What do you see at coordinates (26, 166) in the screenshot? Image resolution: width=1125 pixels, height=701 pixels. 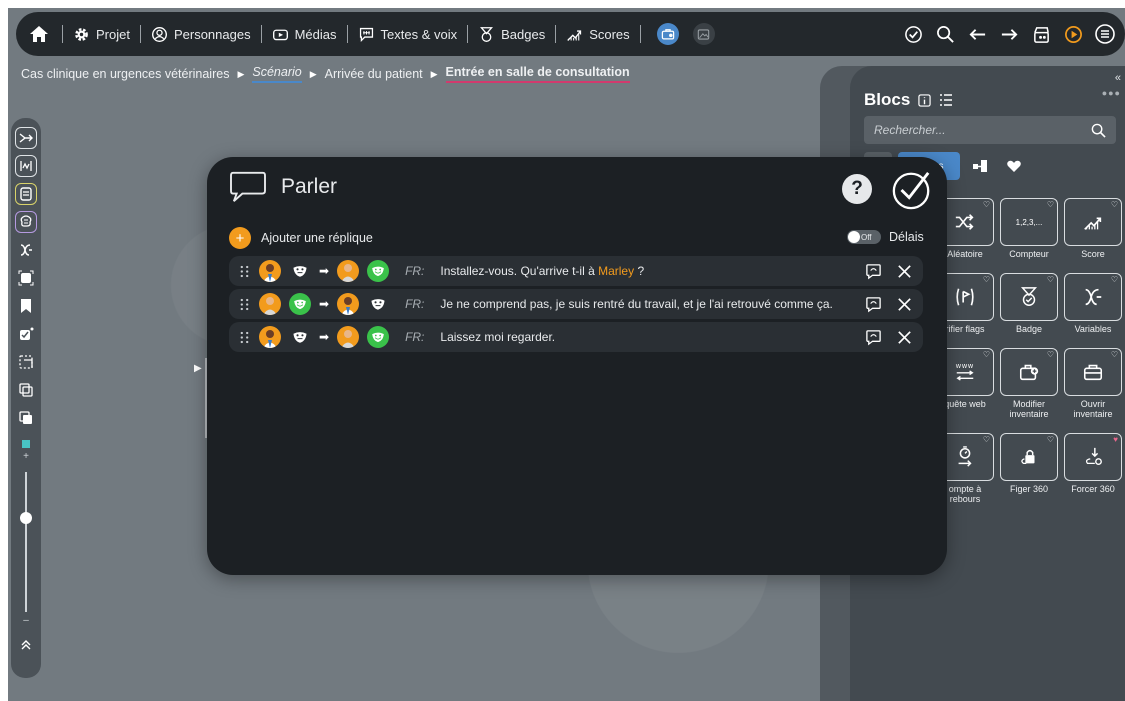 I see `tool-condition` at bounding box center [26, 166].